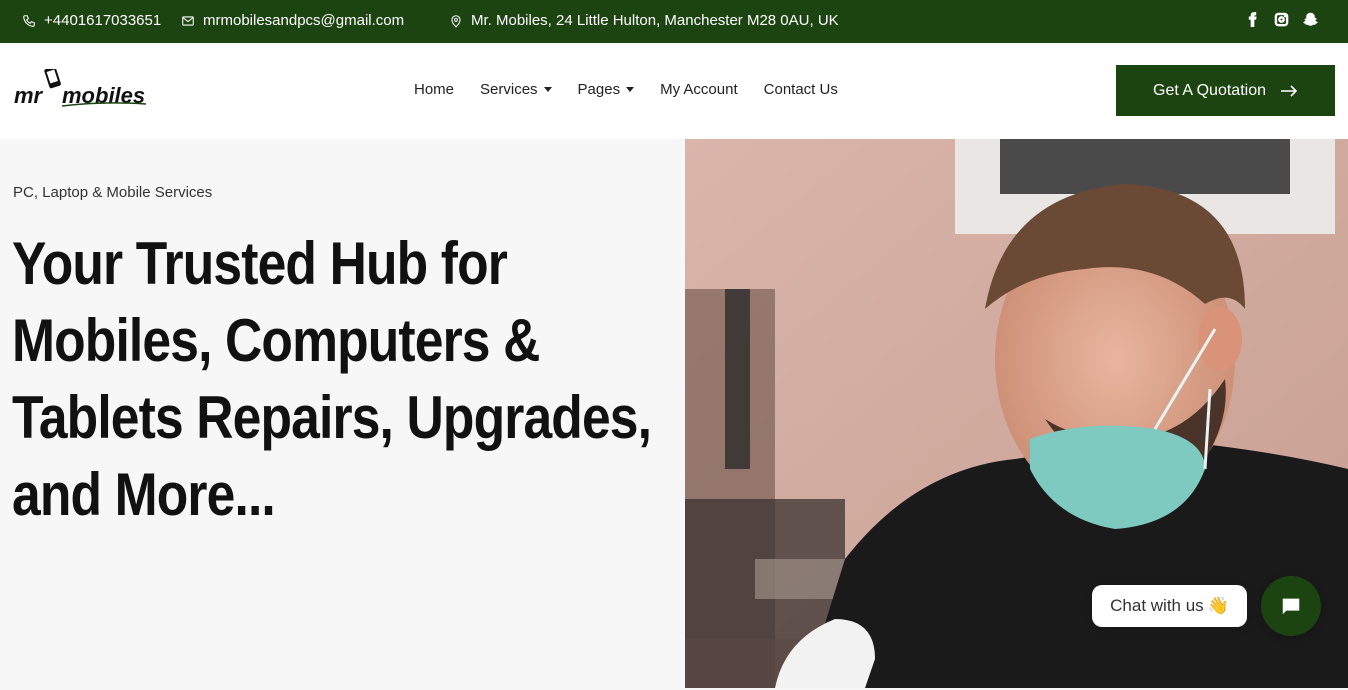 The height and width of the screenshot is (690, 1348). What do you see at coordinates (599, 89) in the screenshot?
I see `nav-pages-label: Pages` at bounding box center [599, 89].